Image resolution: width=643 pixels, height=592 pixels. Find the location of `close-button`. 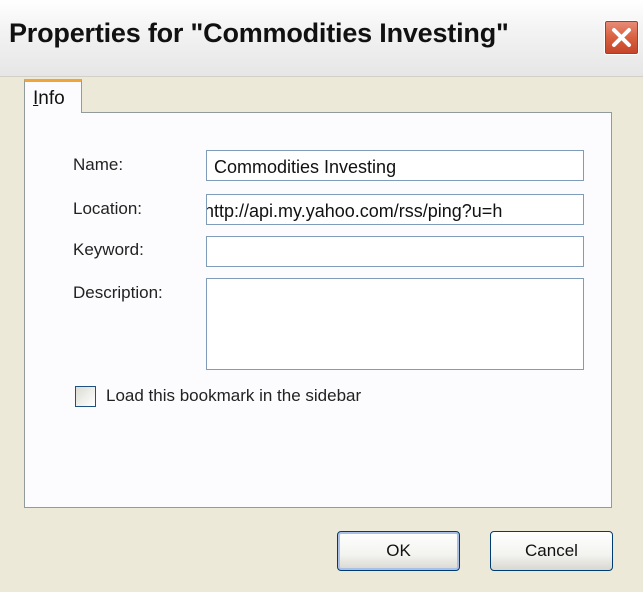

close-button is located at coordinates (621, 37).